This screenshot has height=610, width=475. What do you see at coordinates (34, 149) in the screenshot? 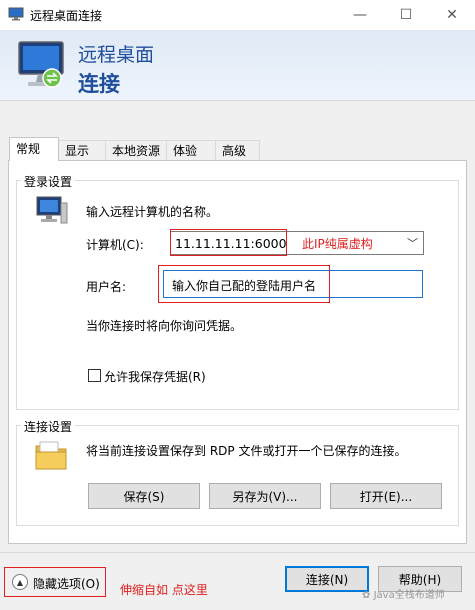
I see `tab-general: 常规` at bounding box center [34, 149].